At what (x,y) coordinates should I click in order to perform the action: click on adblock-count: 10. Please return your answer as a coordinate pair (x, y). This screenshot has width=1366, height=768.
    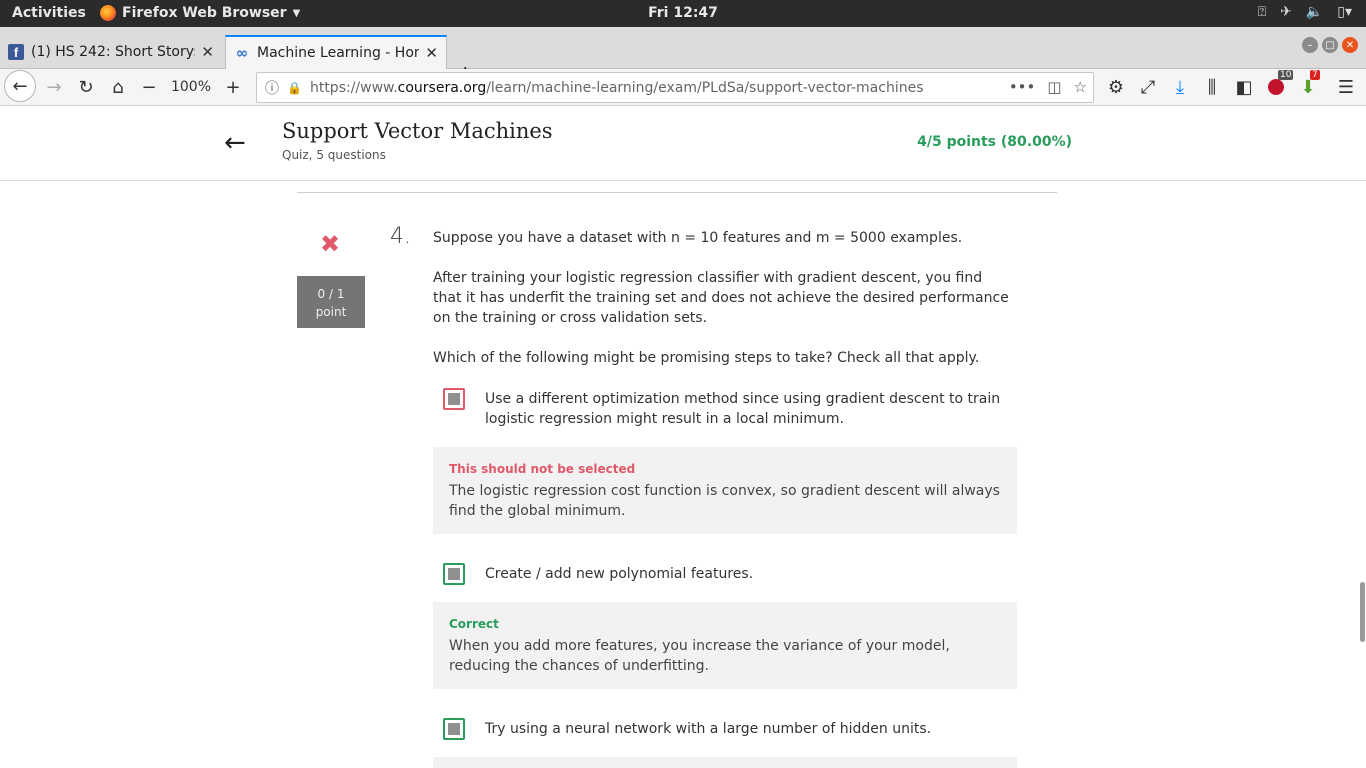
    Looking at the image, I should click on (1286, 75).